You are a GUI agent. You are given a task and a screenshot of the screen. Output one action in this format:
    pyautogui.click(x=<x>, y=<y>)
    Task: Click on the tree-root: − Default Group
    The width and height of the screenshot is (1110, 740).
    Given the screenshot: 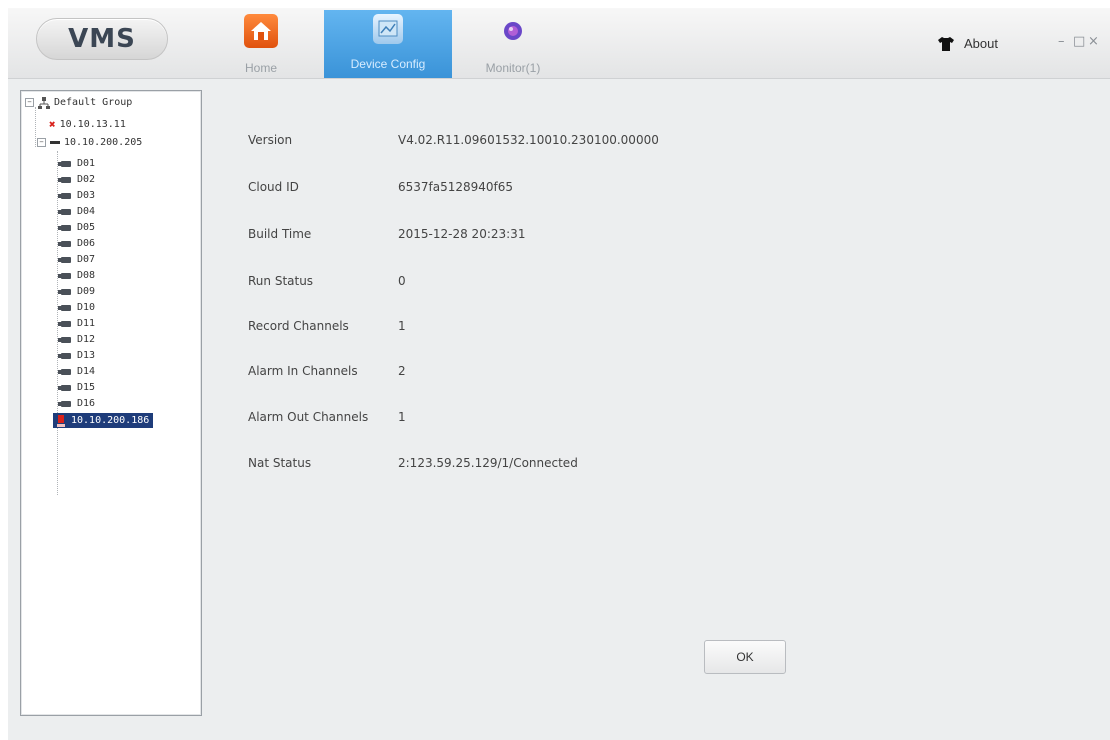 What is the action you would take?
    pyautogui.click(x=78, y=102)
    